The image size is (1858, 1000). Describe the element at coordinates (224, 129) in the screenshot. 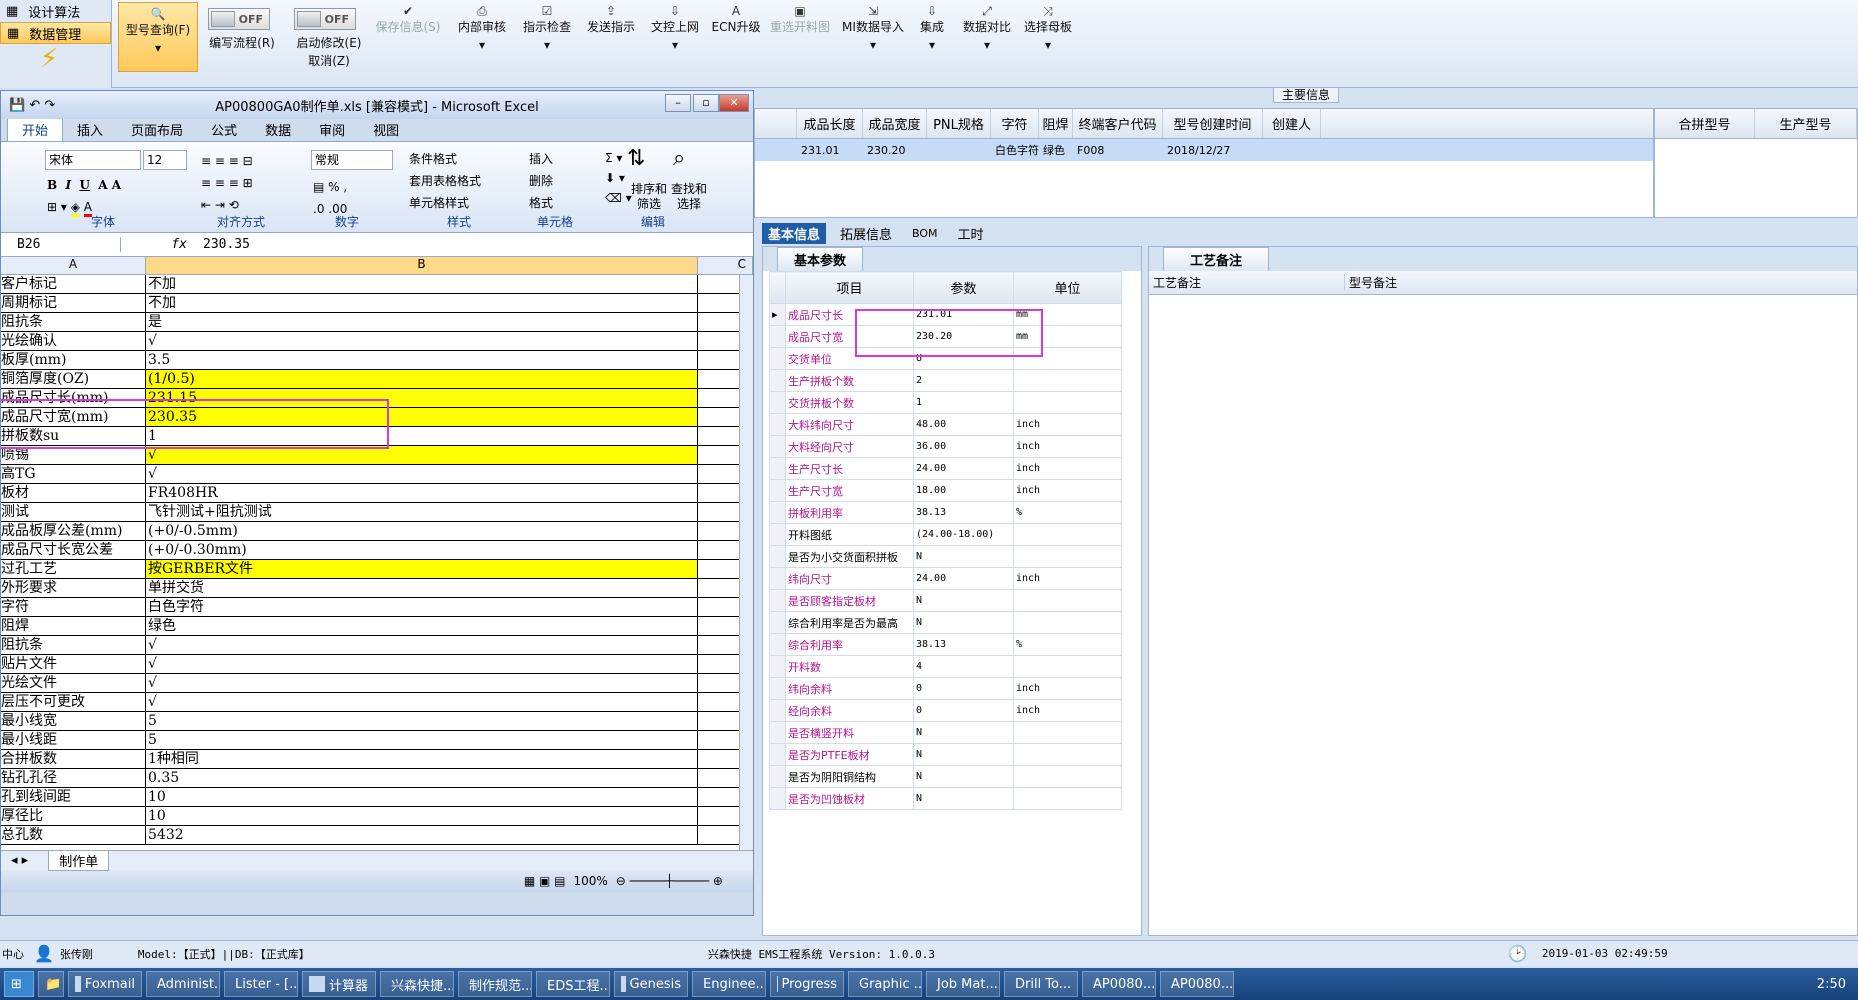

I see `tab-3: 公式` at that location.